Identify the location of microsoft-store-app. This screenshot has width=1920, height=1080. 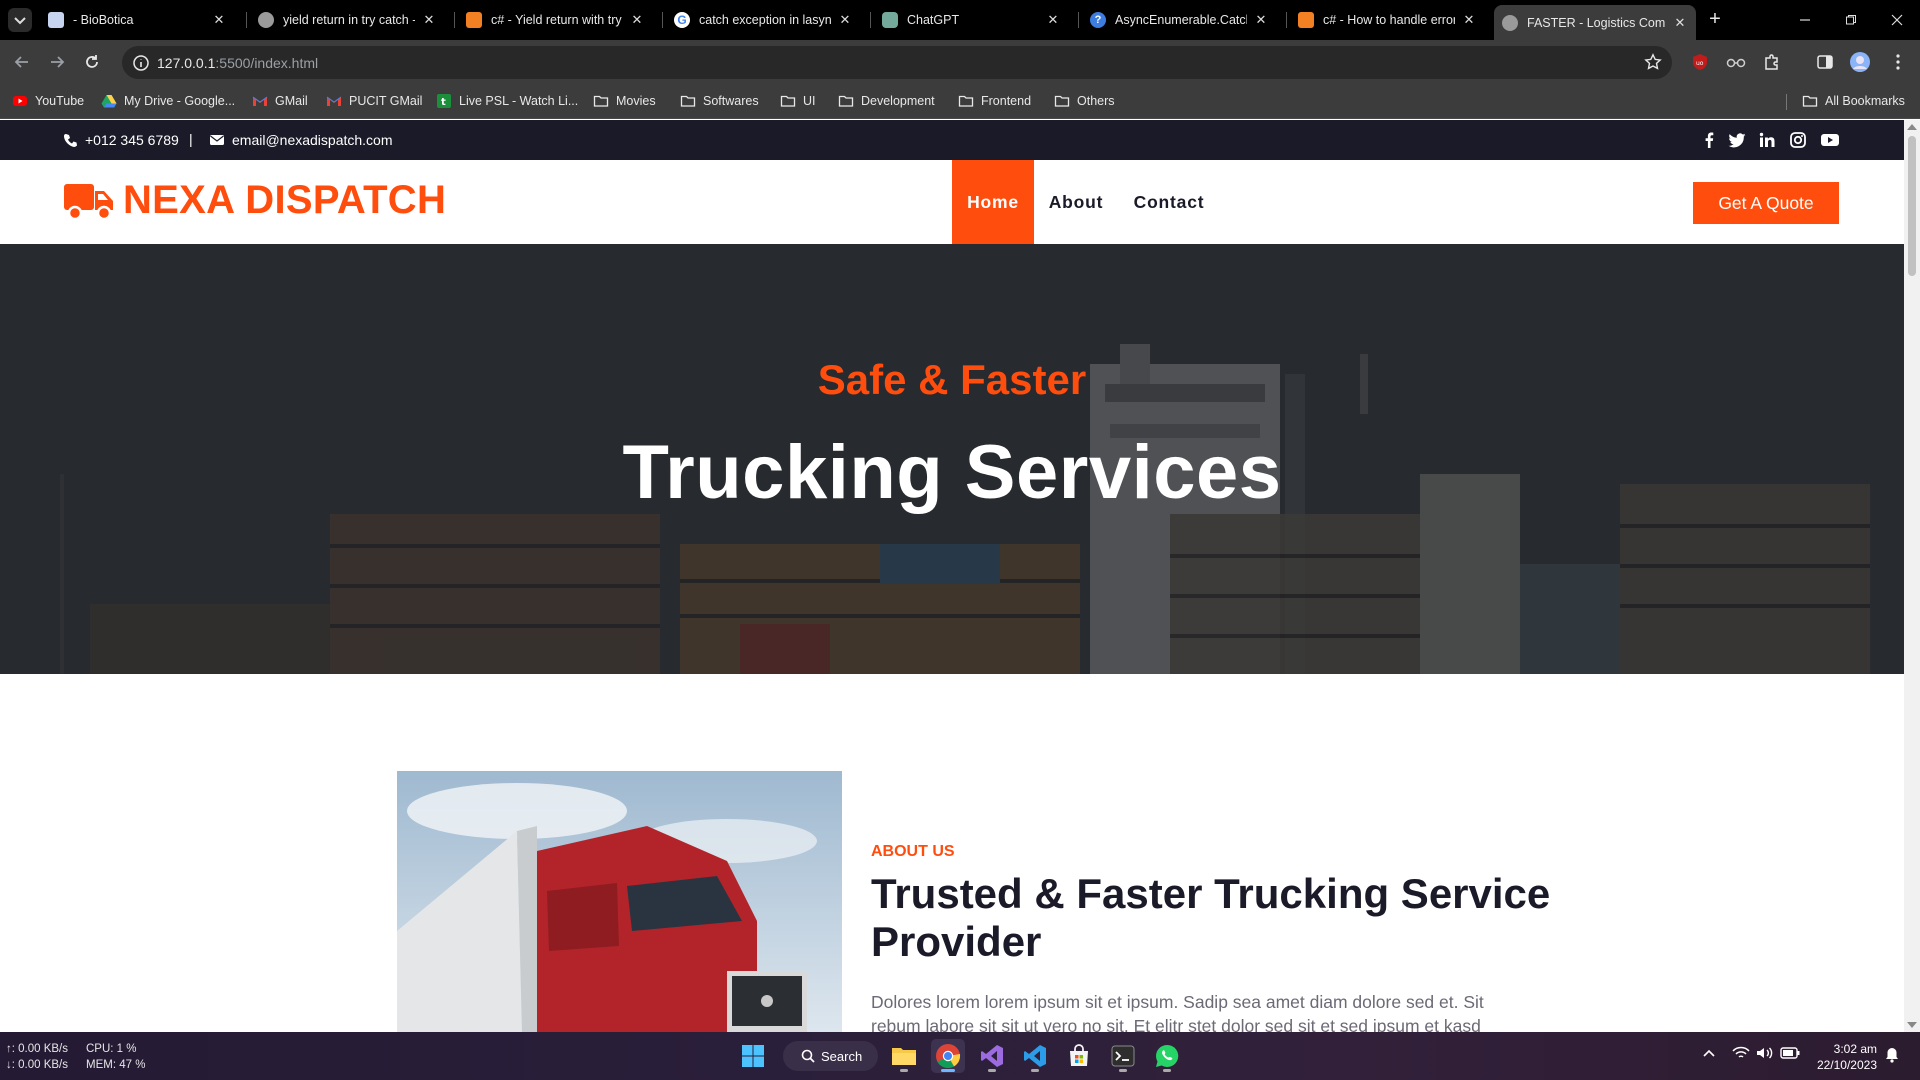
(1079, 1056).